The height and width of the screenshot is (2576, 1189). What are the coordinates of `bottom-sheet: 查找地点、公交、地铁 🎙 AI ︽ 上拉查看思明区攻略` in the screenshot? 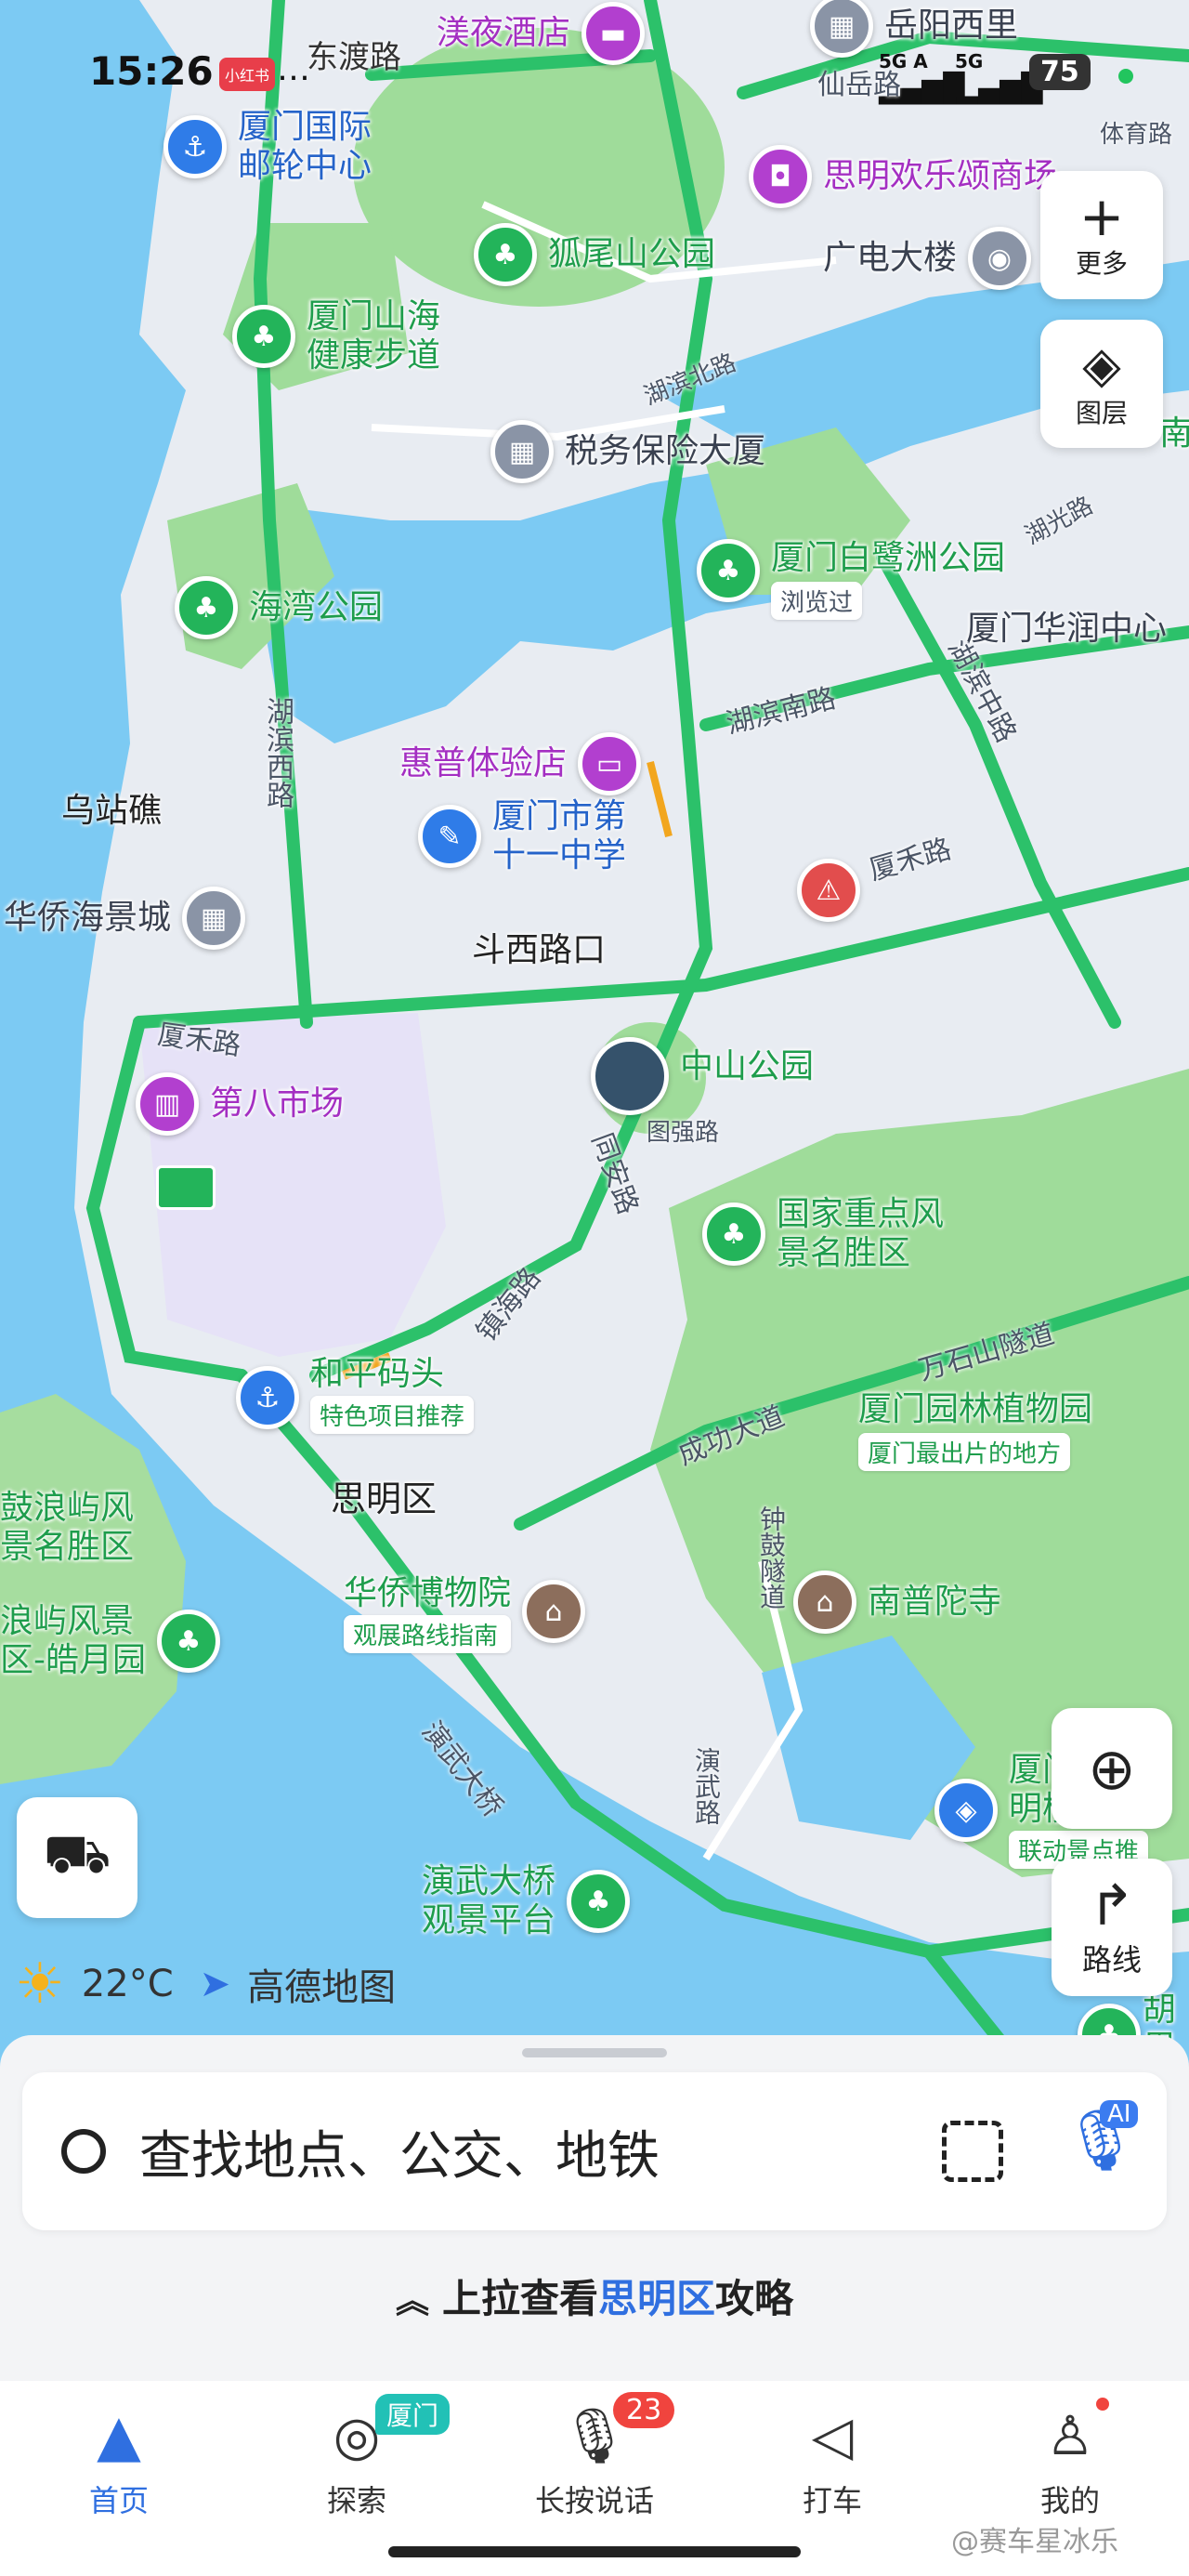 It's located at (594, 2208).